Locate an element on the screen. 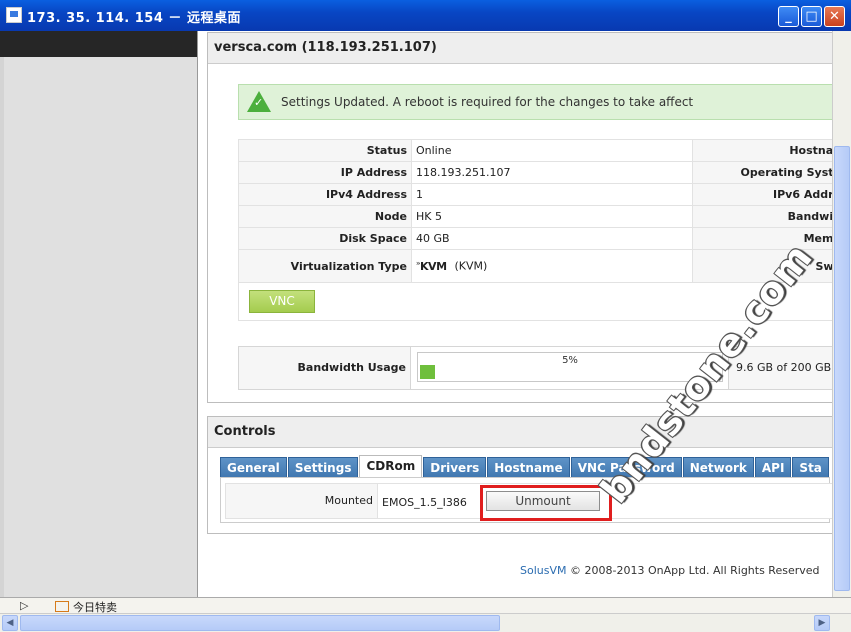 The height and width of the screenshot is (632, 851). table-row: Disk Space 40 GB Memo is located at coordinates (535, 238).